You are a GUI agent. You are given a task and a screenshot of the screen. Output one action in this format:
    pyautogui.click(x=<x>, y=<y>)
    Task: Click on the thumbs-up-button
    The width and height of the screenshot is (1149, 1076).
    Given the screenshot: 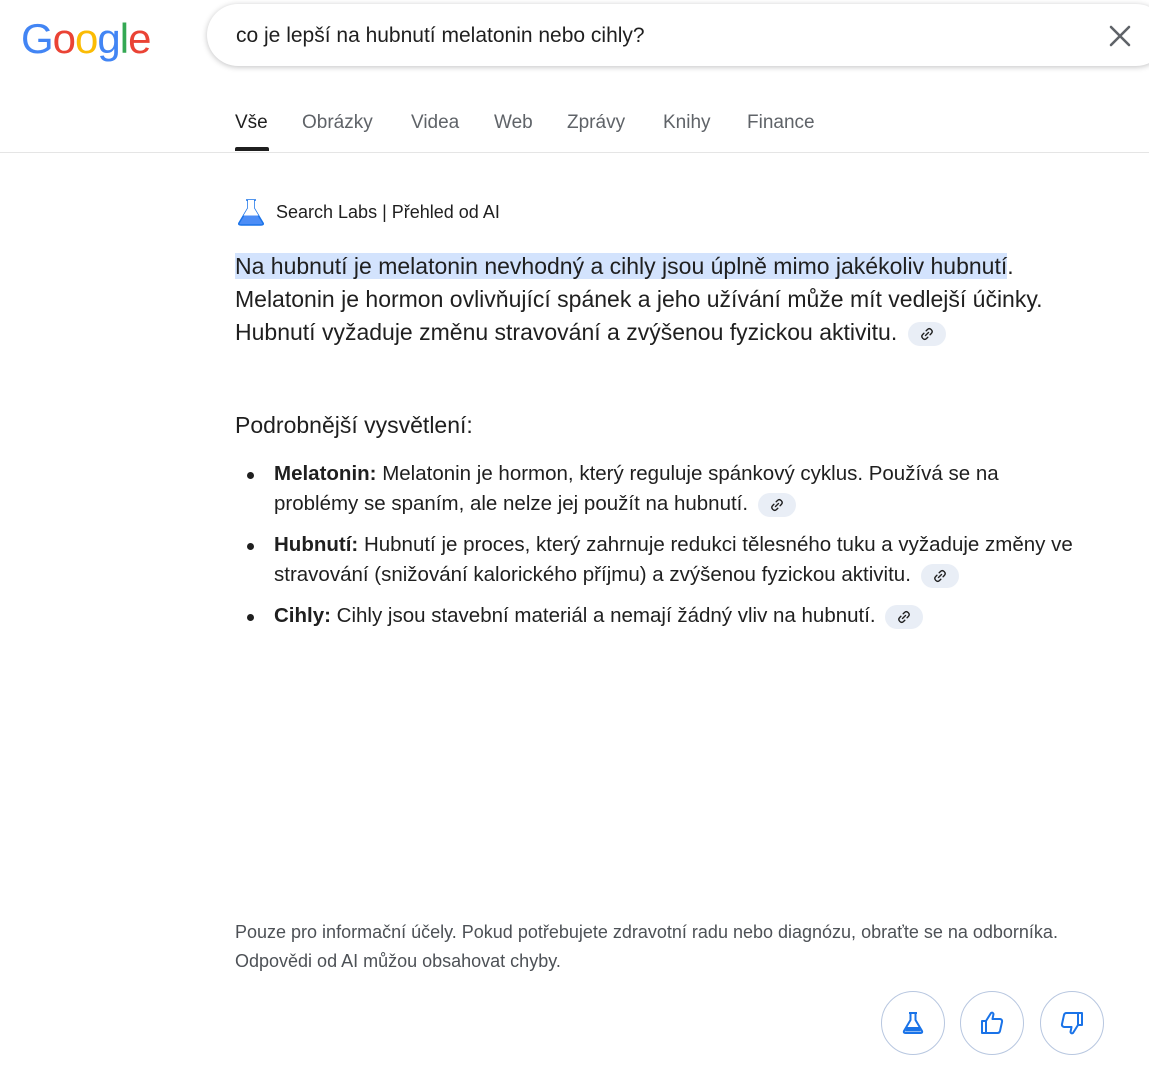 What is the action you would take?
    pyautogui.click(x=992, y=1023)
    